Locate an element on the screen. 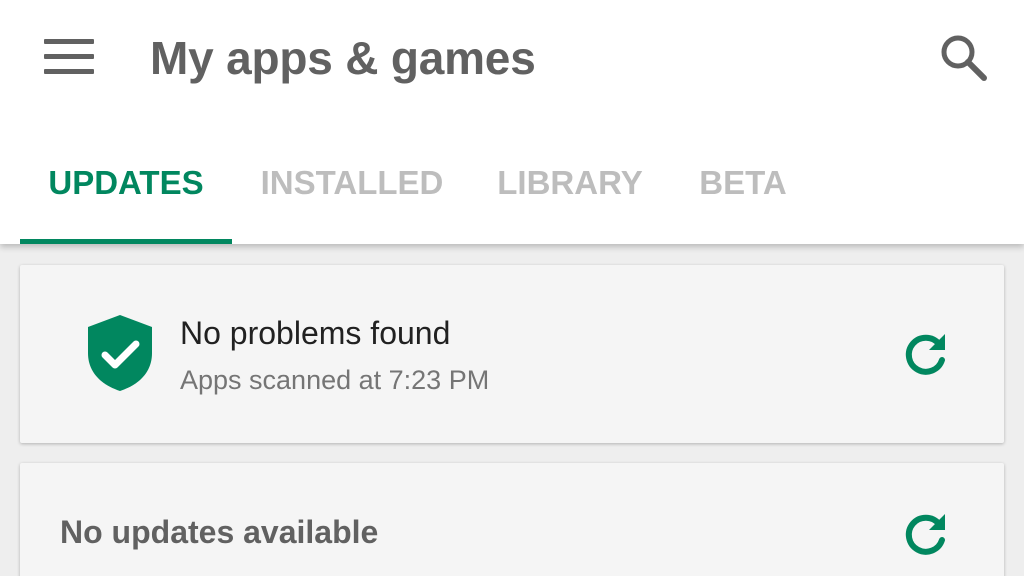  tab-label: INSTALLED is located at coordinates (352, 182).